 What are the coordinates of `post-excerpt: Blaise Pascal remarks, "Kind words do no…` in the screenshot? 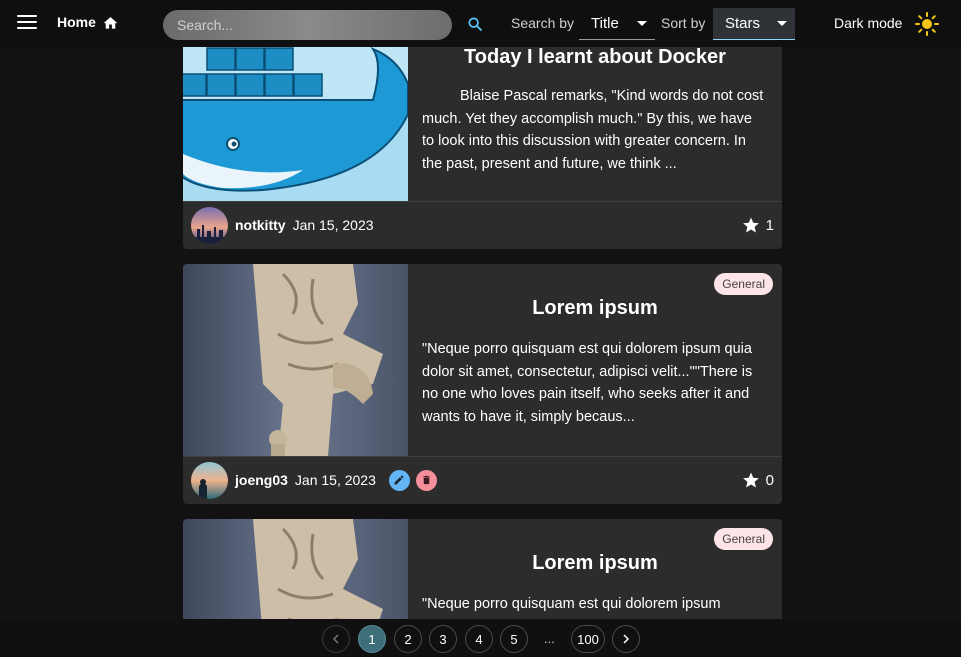 It's located at (593, 130).